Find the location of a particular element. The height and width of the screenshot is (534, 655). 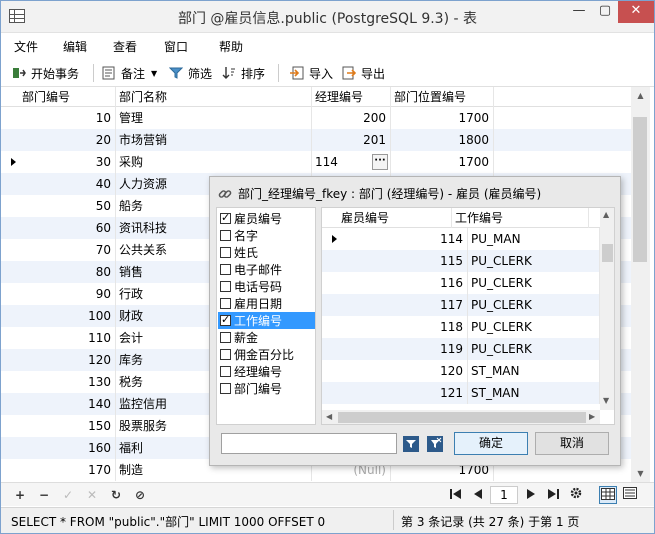

next-page-icon is located at coordinates (531, 495).